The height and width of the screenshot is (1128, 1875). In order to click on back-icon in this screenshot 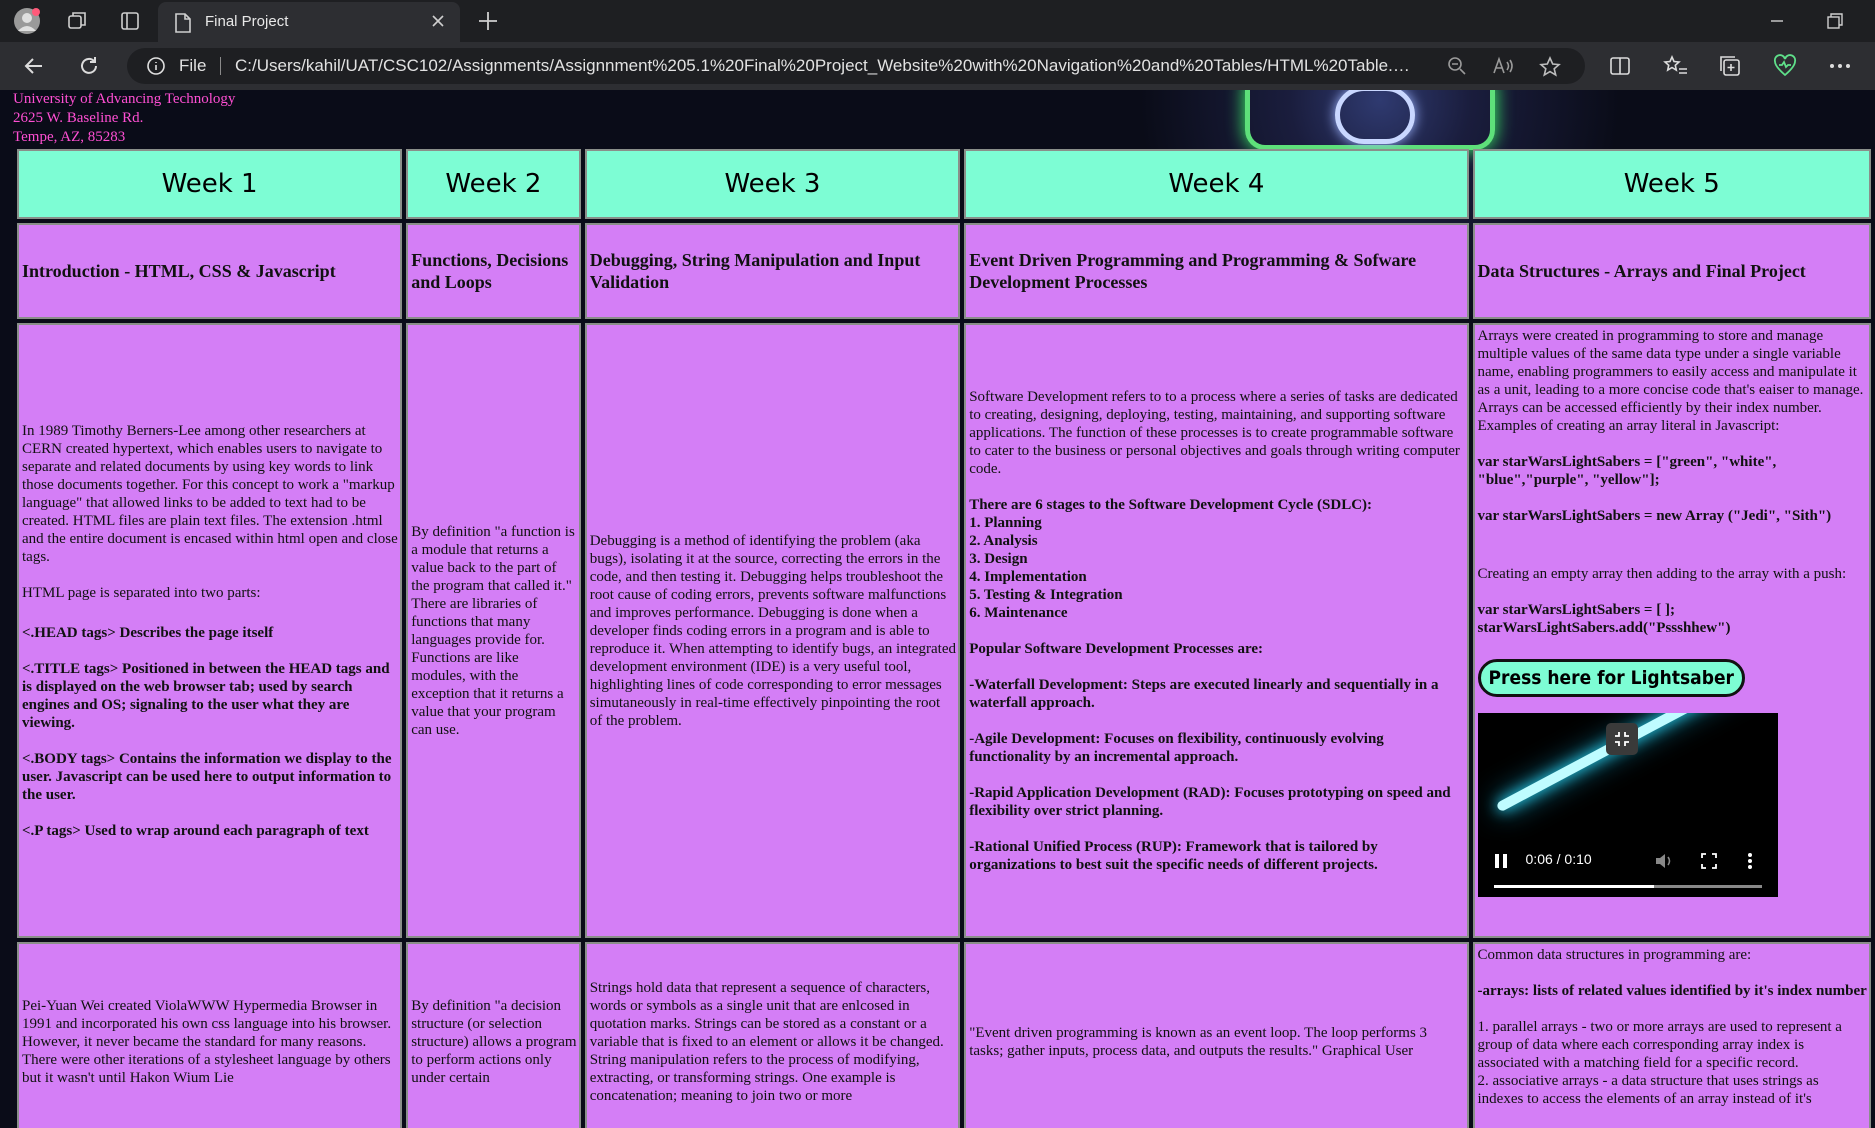, I will do `click(34, 66)`.